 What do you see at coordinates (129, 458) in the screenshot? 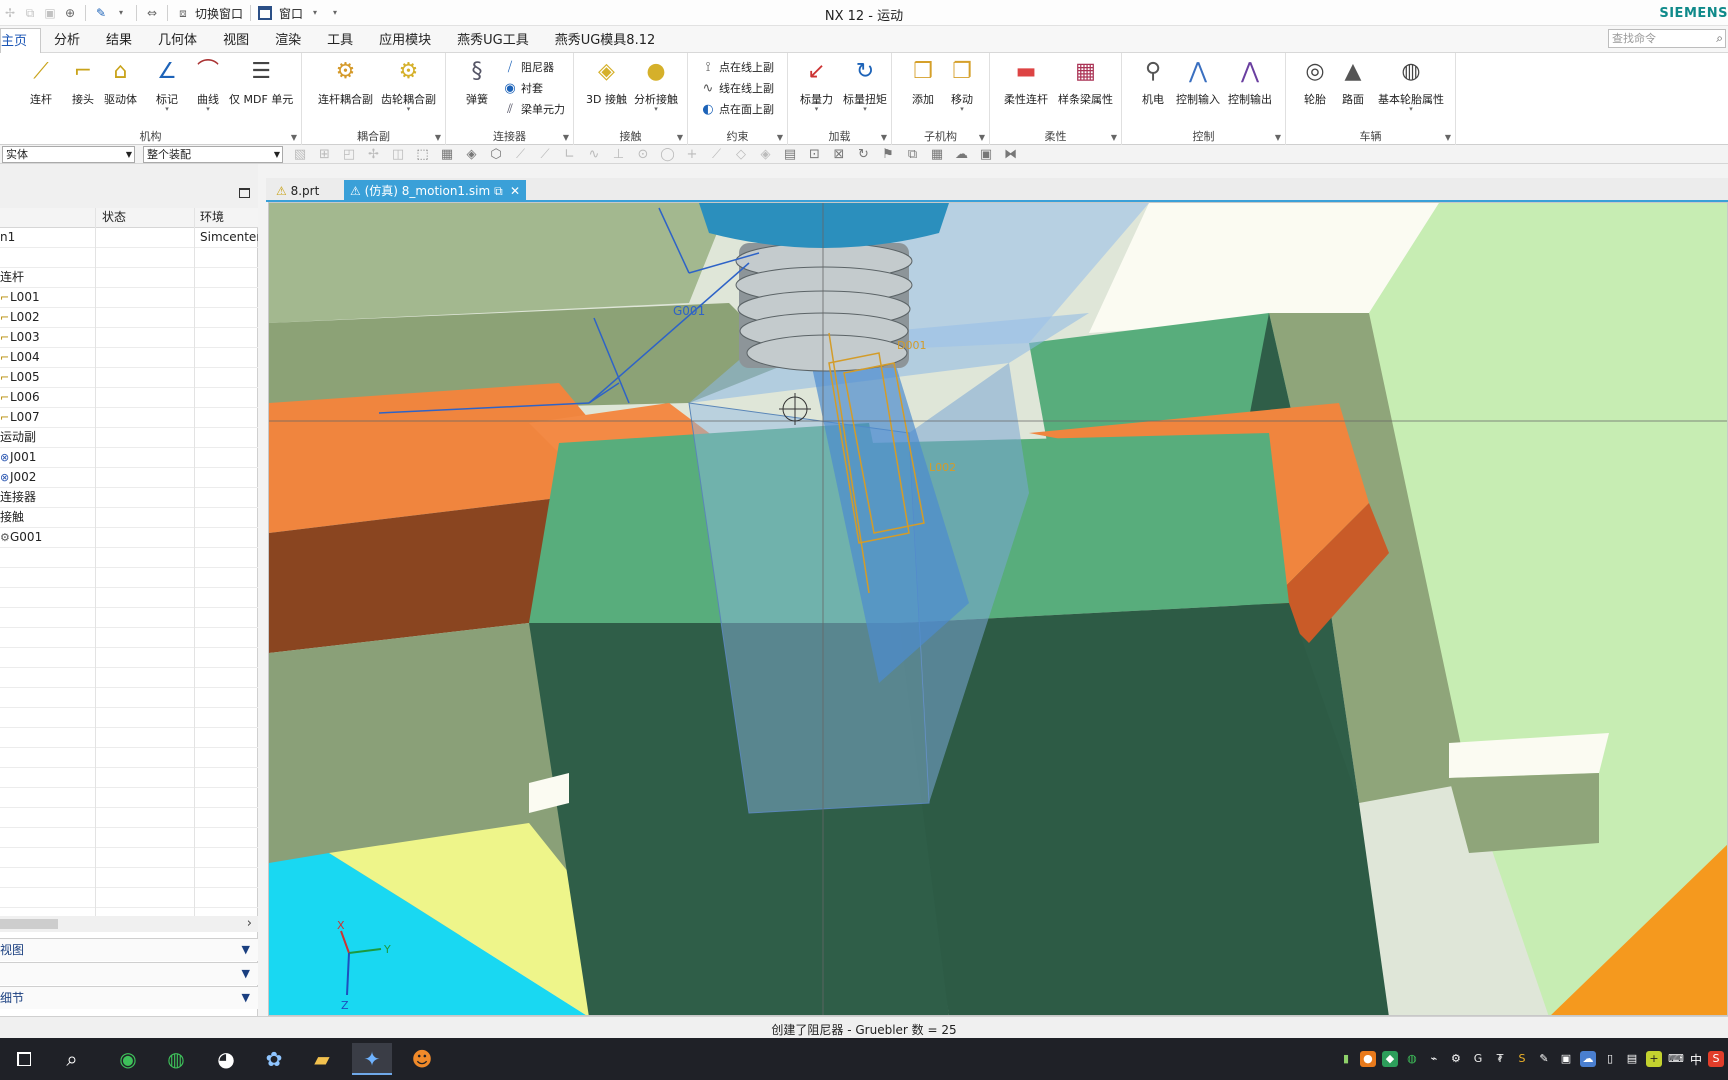
I see `navigator-row: ⊗J001` at bounding box center [129, 458].